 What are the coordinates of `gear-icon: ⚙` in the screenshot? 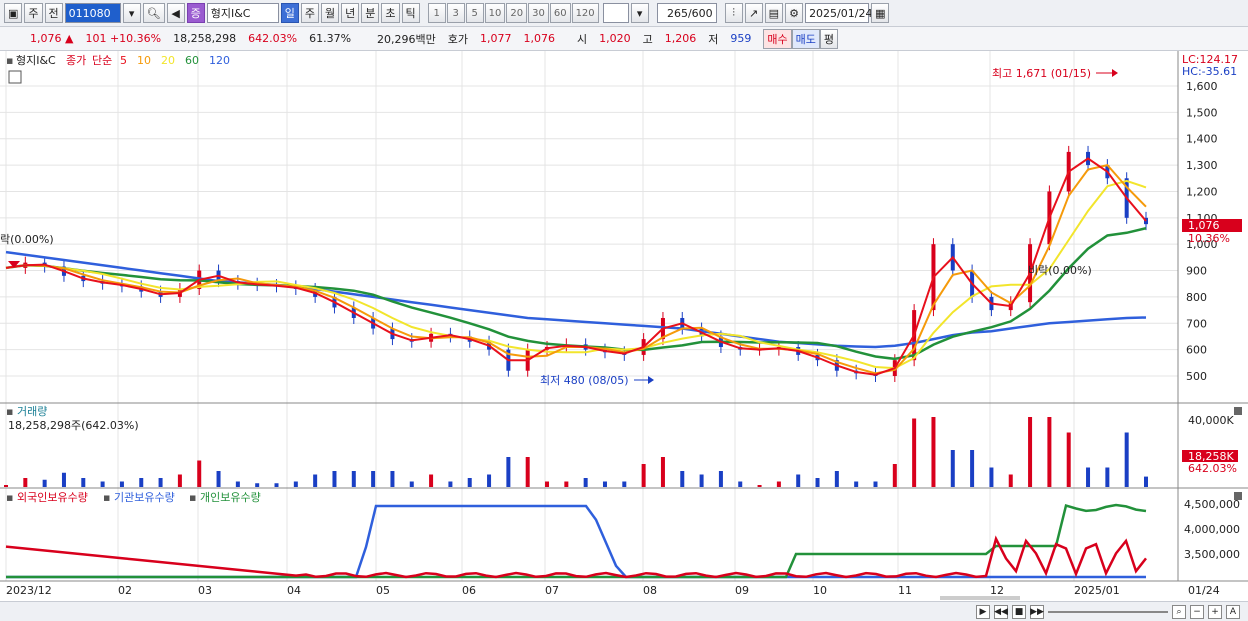 It's located at (794, 13).